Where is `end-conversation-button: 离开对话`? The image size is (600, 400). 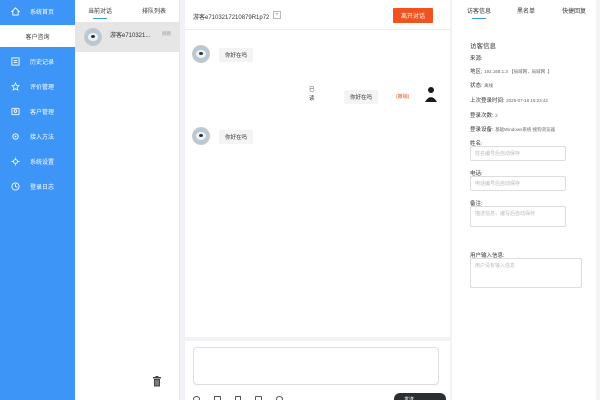
end-conversation-button: 离开对话 is located at coordinates (413, 15).